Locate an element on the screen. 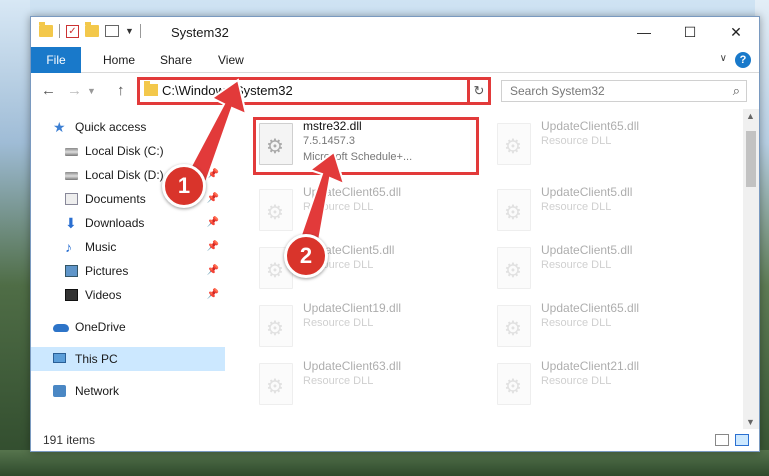 This screenshot has height=476, width=769. scroll-up-icon: ▲ is located at coordinates (750, 116).